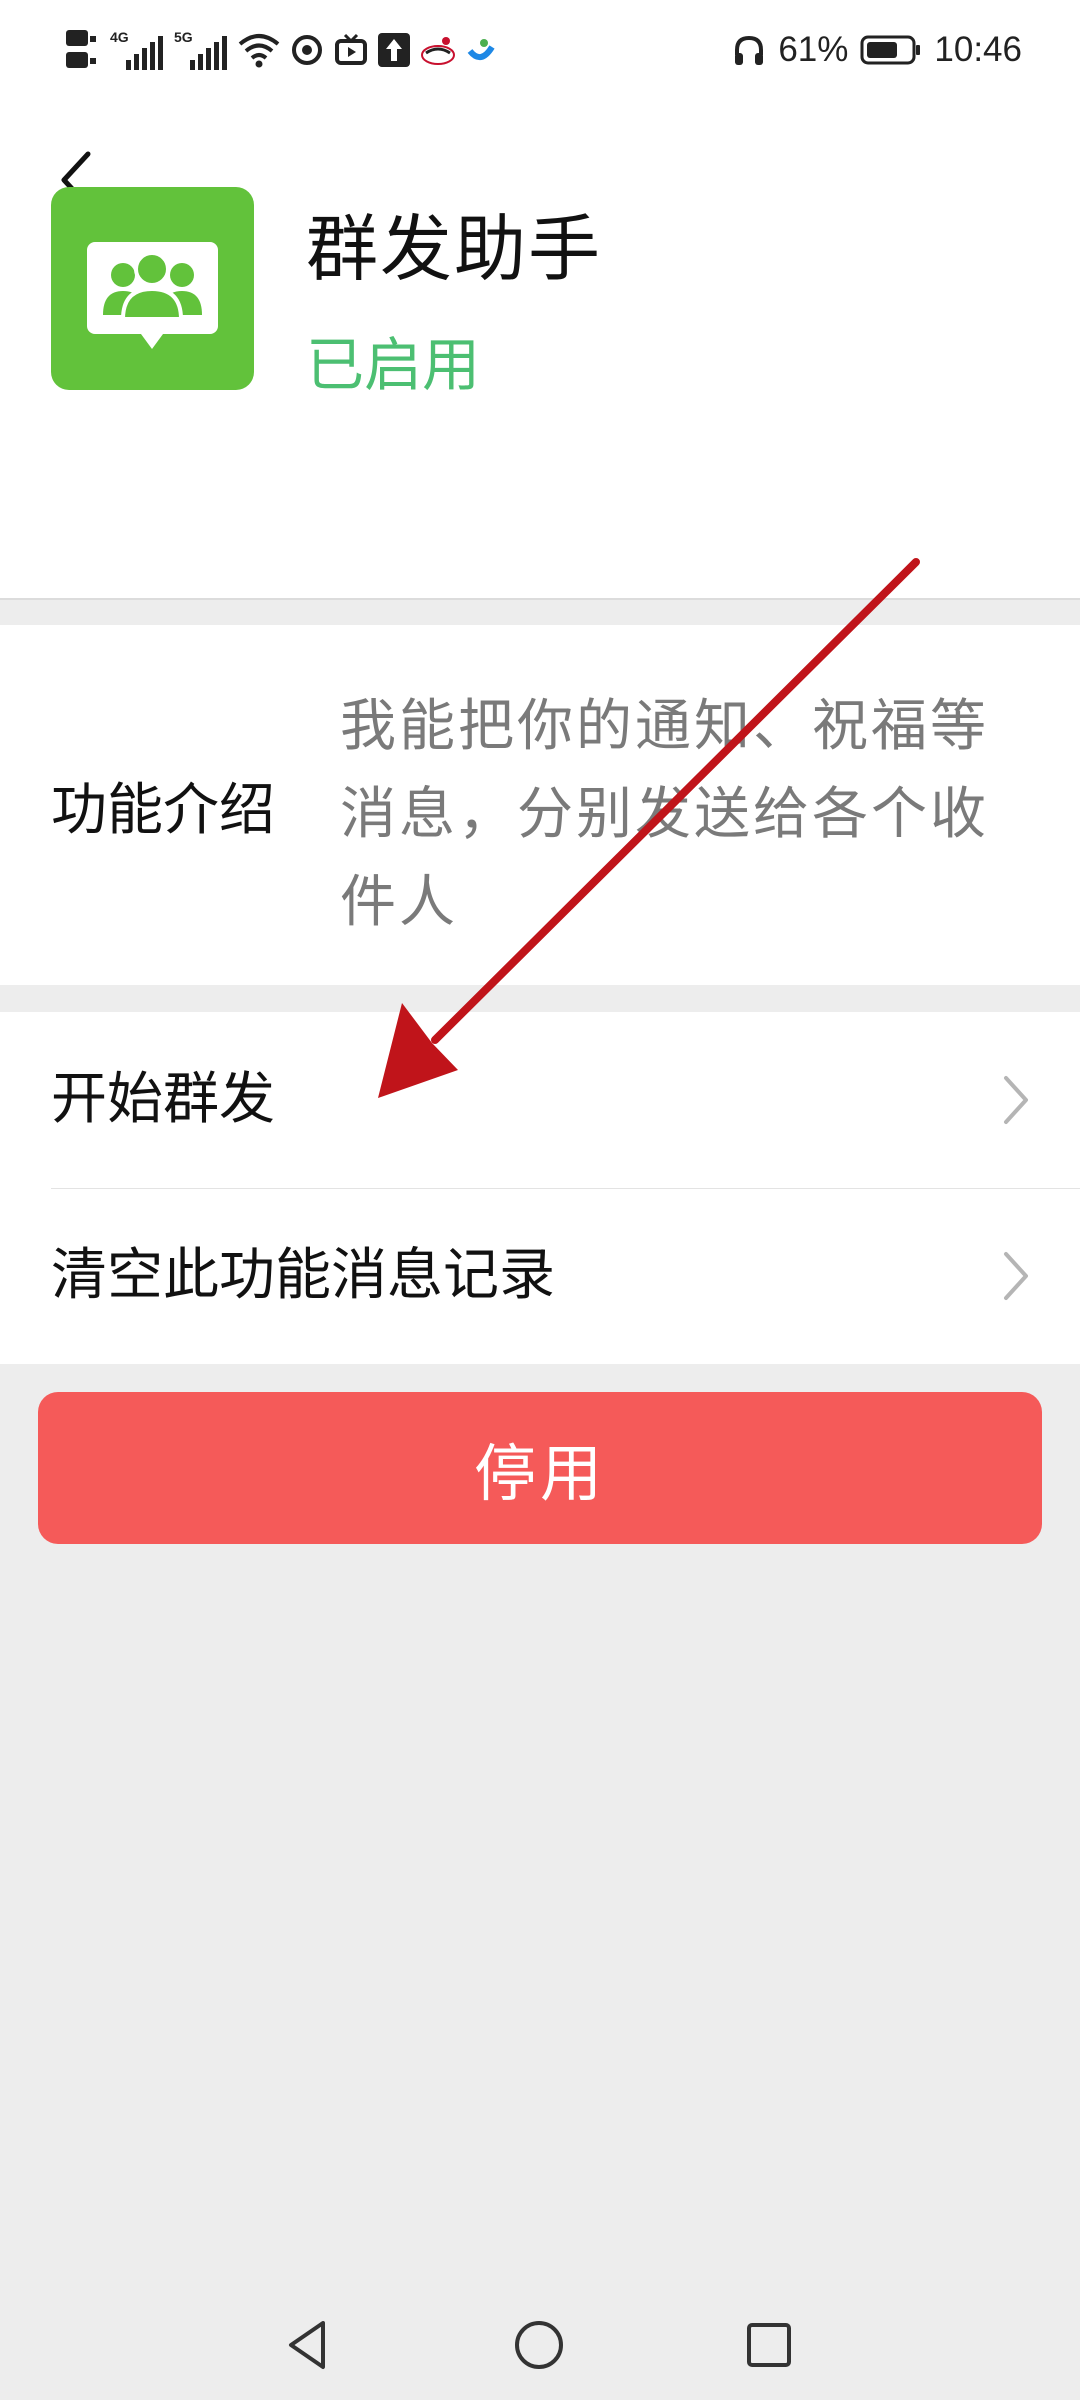  I want to click on group-users-icon, so click(152, 295).